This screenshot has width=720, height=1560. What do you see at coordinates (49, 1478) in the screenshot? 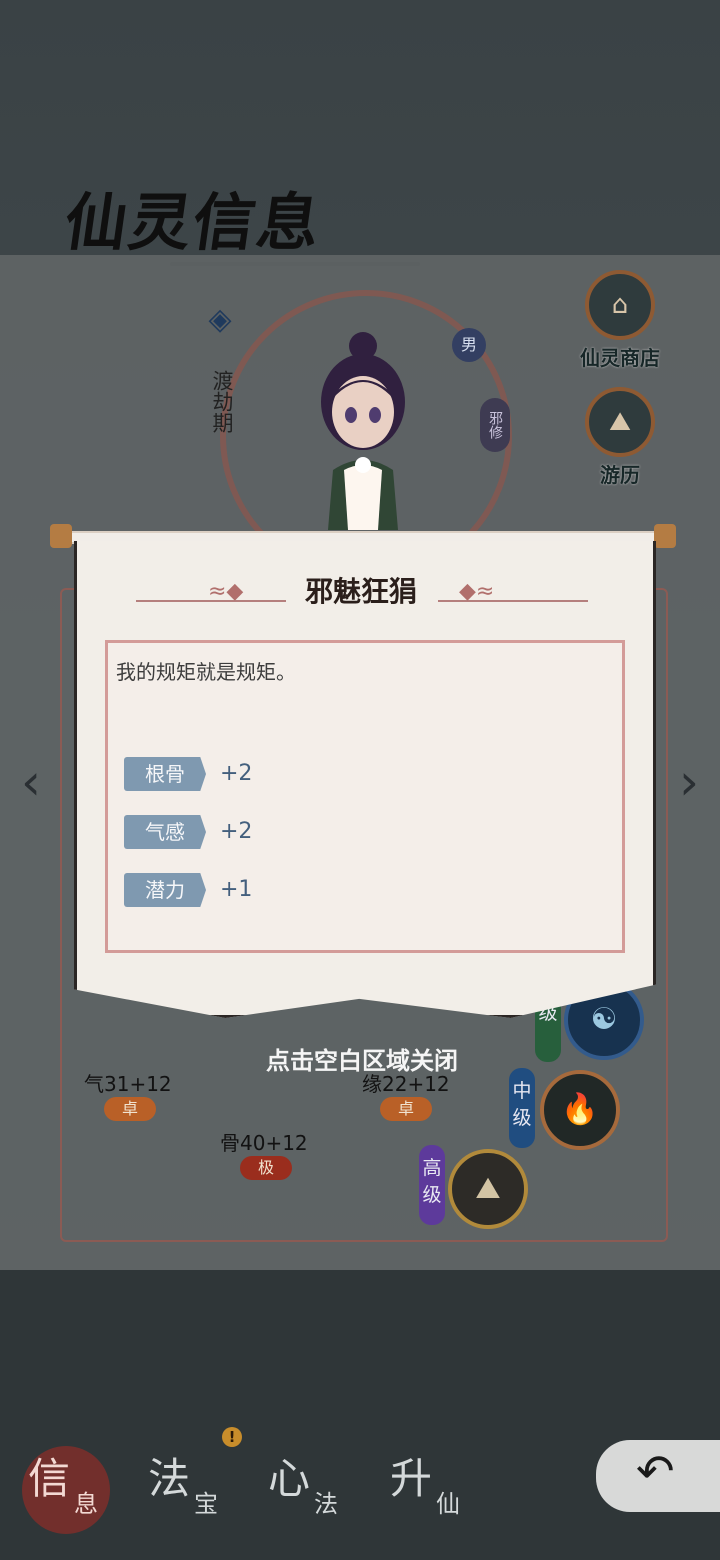
I see `tab-info-main-text: 信` at bounding box center [49, 1478].